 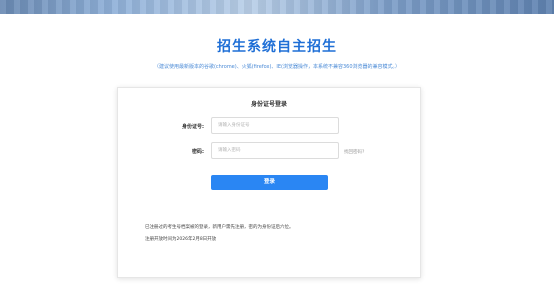 What do you see at coordinates (181, 239) in the screenshot?
I see `info-line-open-date: 注册开放时间为2026年2月8日开放` at bounding box center [181, 239].